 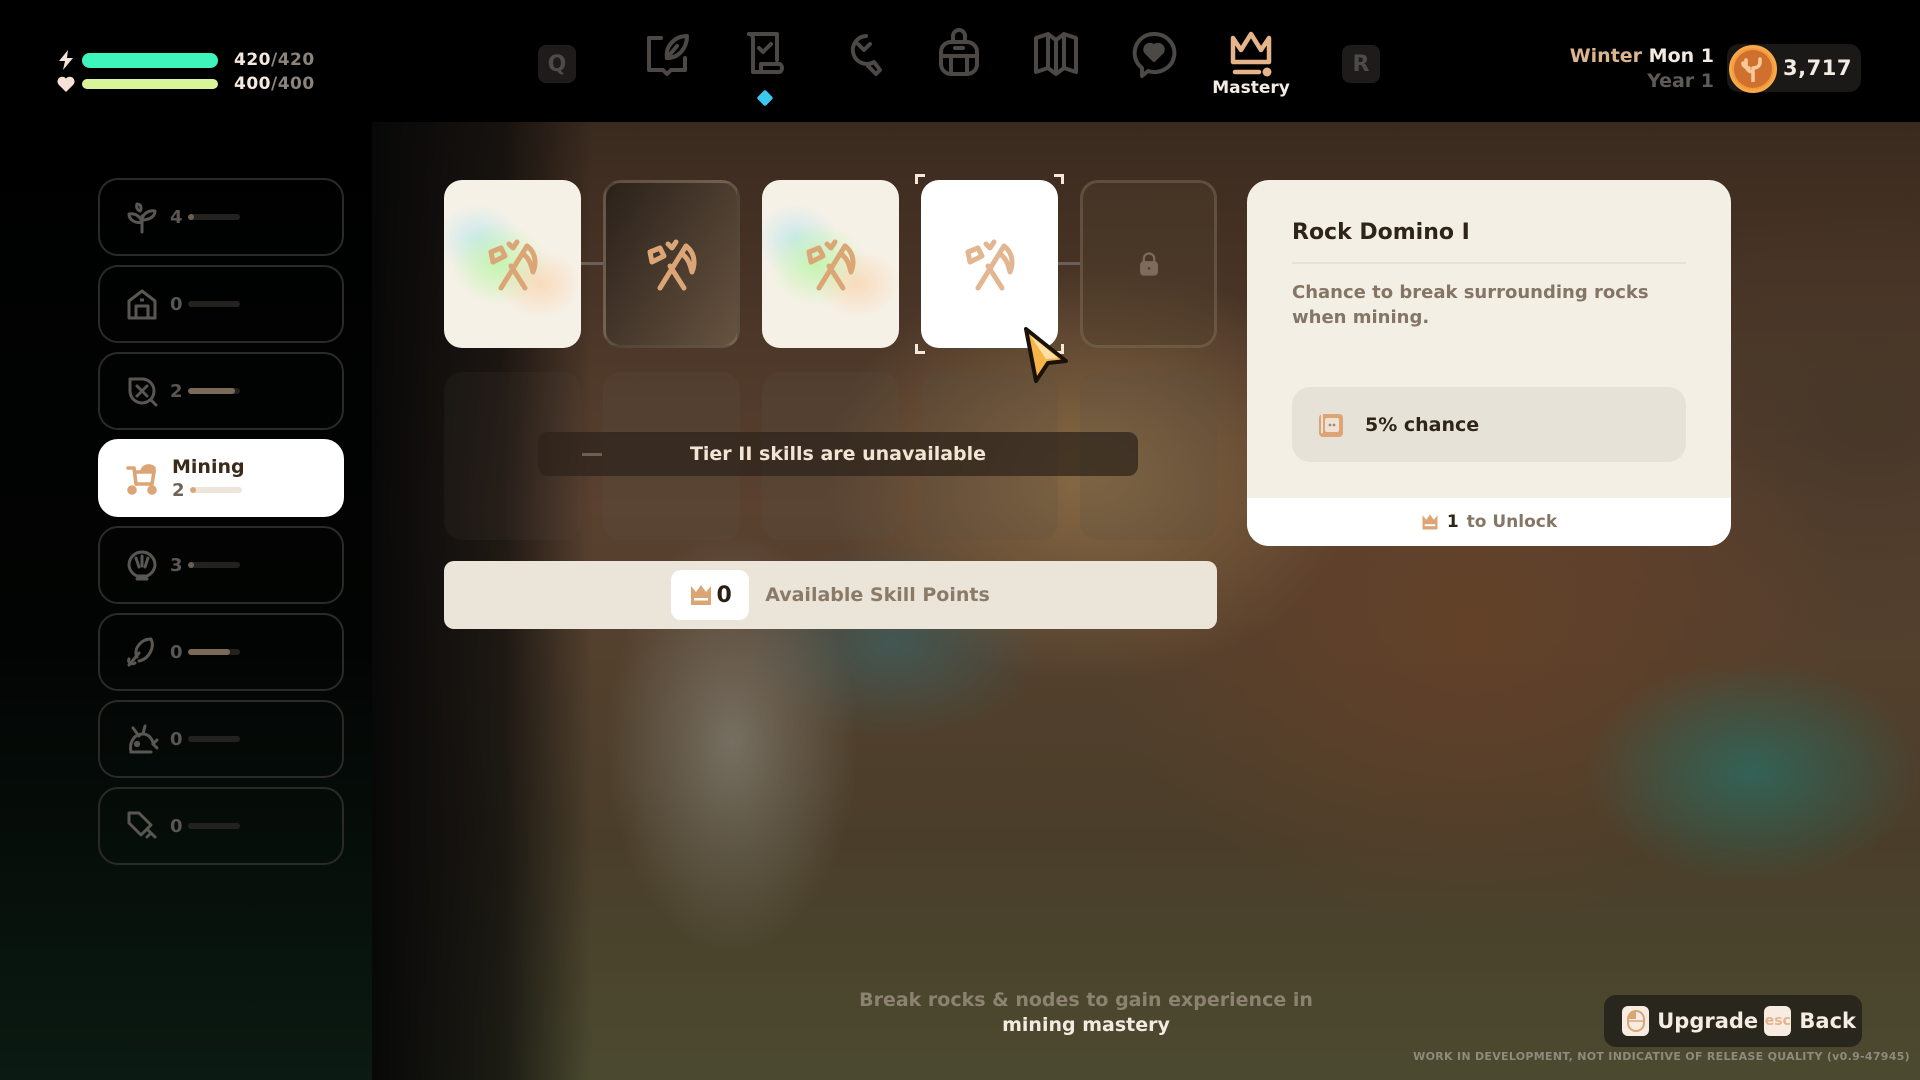 What do you see at coordinates (1251, 88) in the screenshot?
I see `nav-mastery-label: Mastery` at bounding box center [1251, 88].